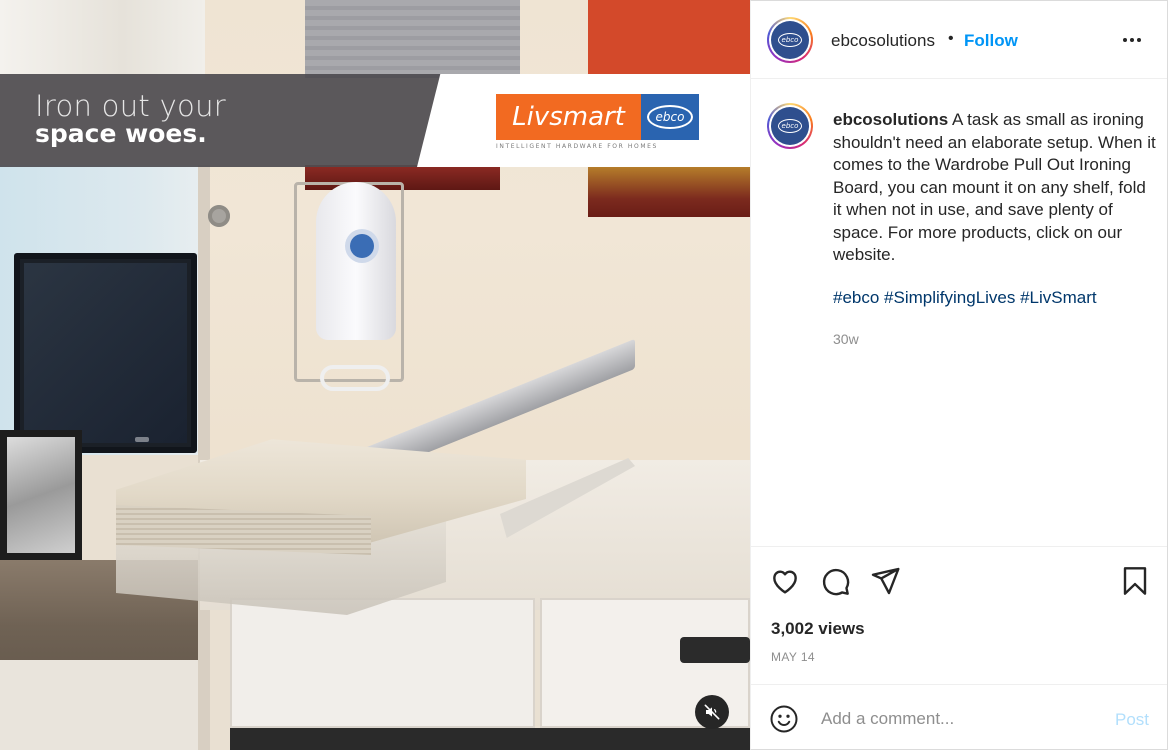 This screenshot has height=750, width=1168. What do you see at coordinates (965, 298) in the screenshot?
I see `caption-hashtags: #ebco #SimplifyingLives #LivSmart` at bounding box center [965, 298].